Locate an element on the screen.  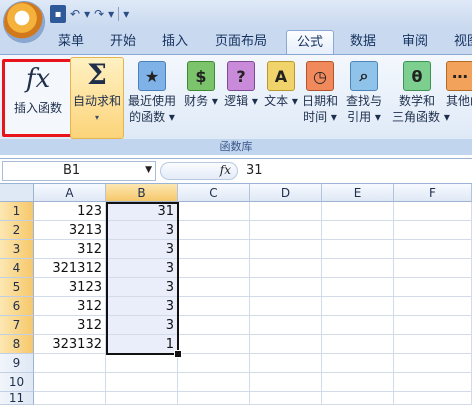
column-header-b: B is located at coordinates (142, 193).